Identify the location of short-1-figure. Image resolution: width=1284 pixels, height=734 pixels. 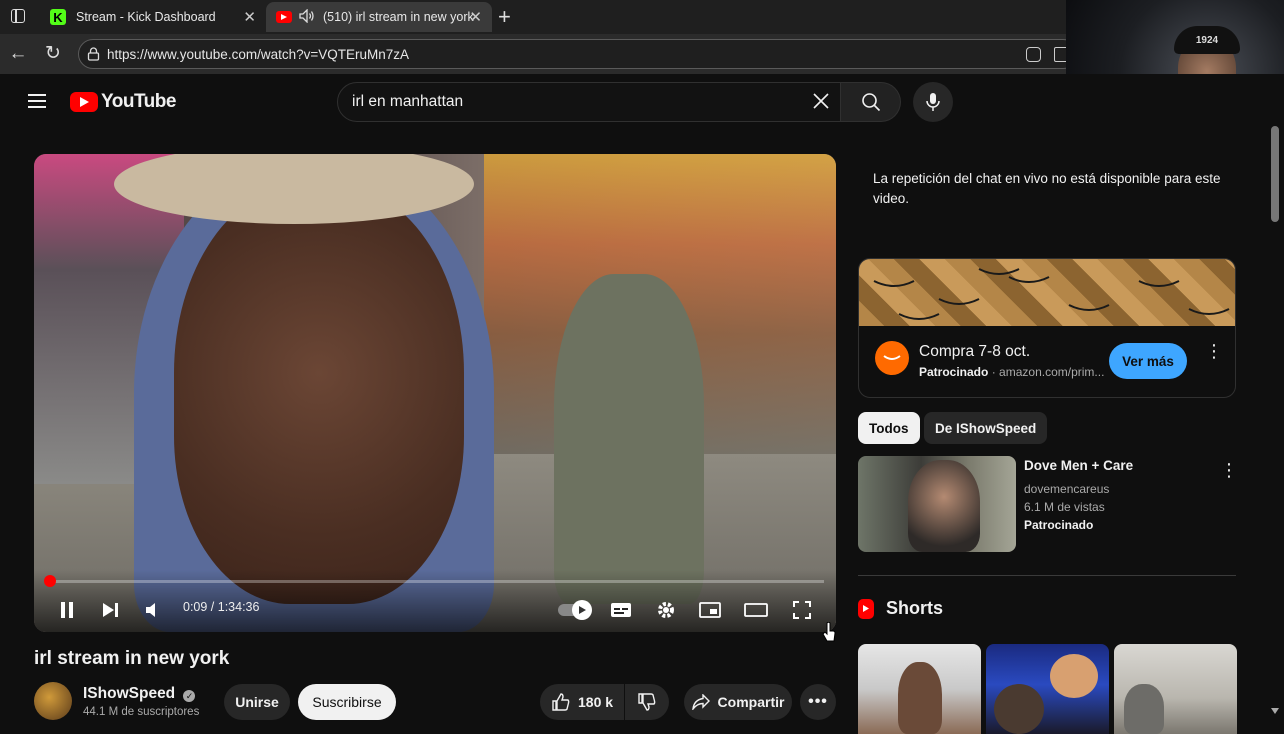
(920, 698).